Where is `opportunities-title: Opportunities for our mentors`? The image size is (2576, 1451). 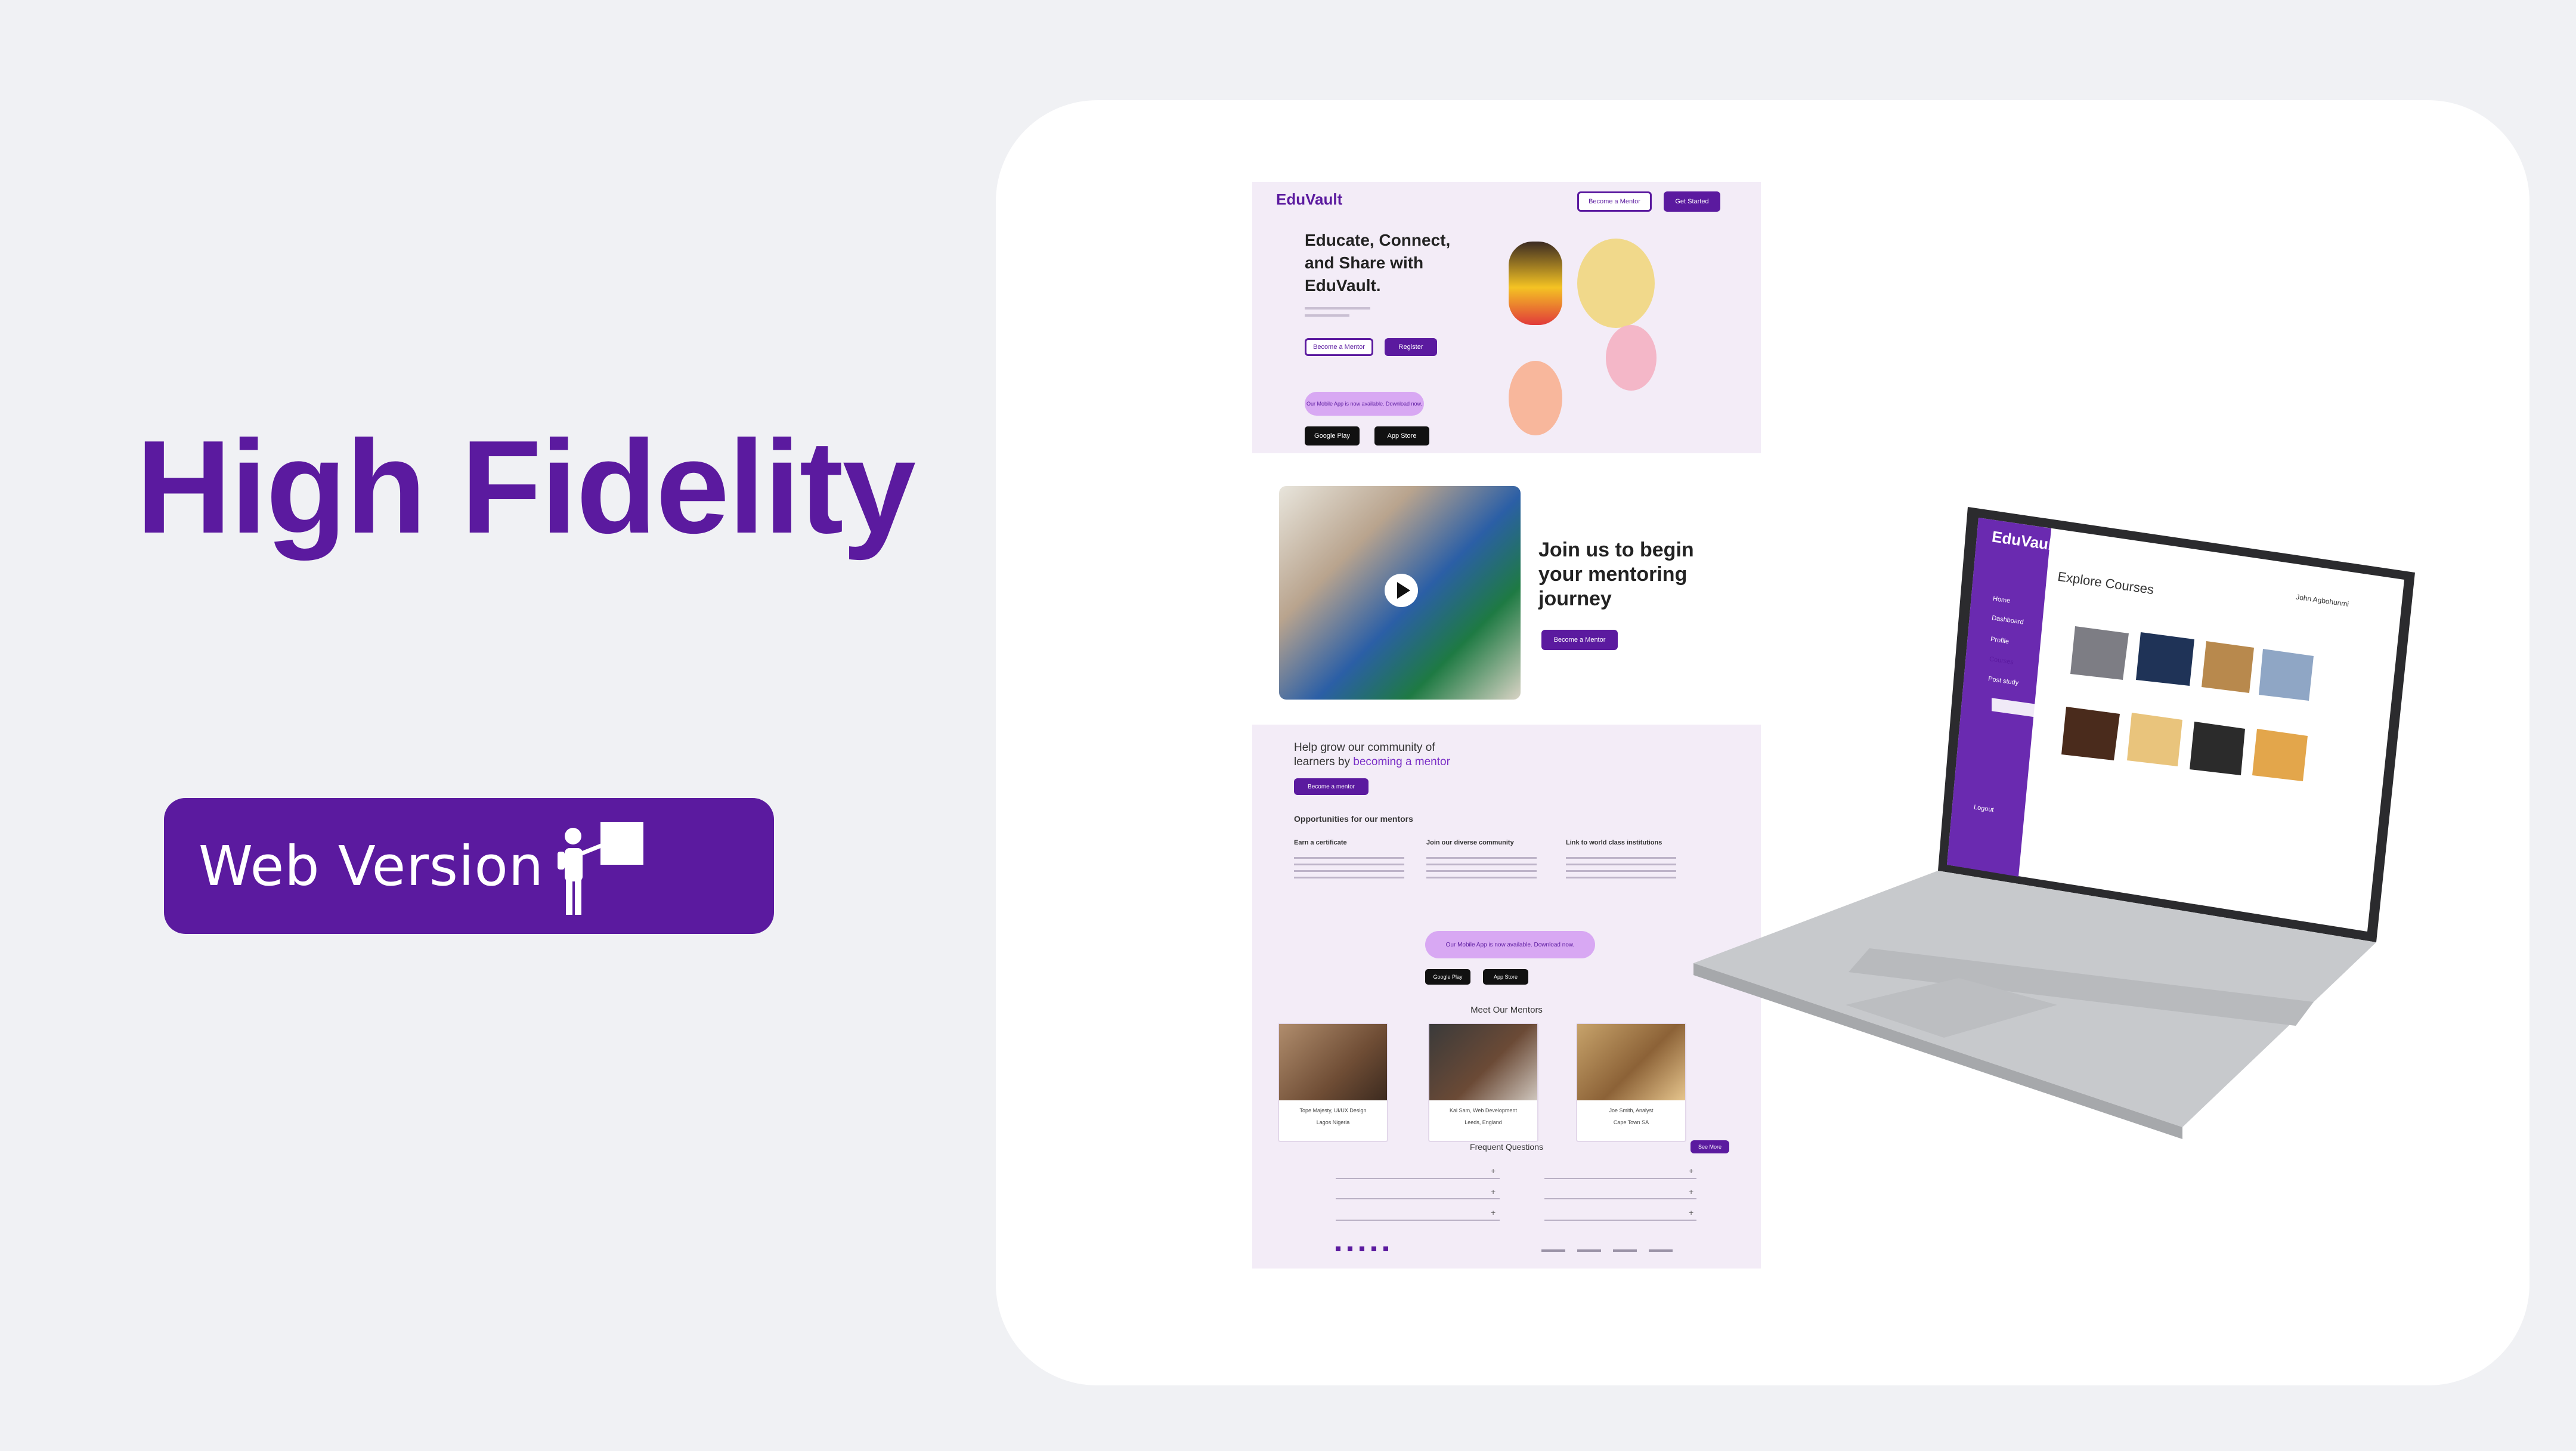 opportunities-title: Opportunities for our mentors is located at coordinates (1353, 819).